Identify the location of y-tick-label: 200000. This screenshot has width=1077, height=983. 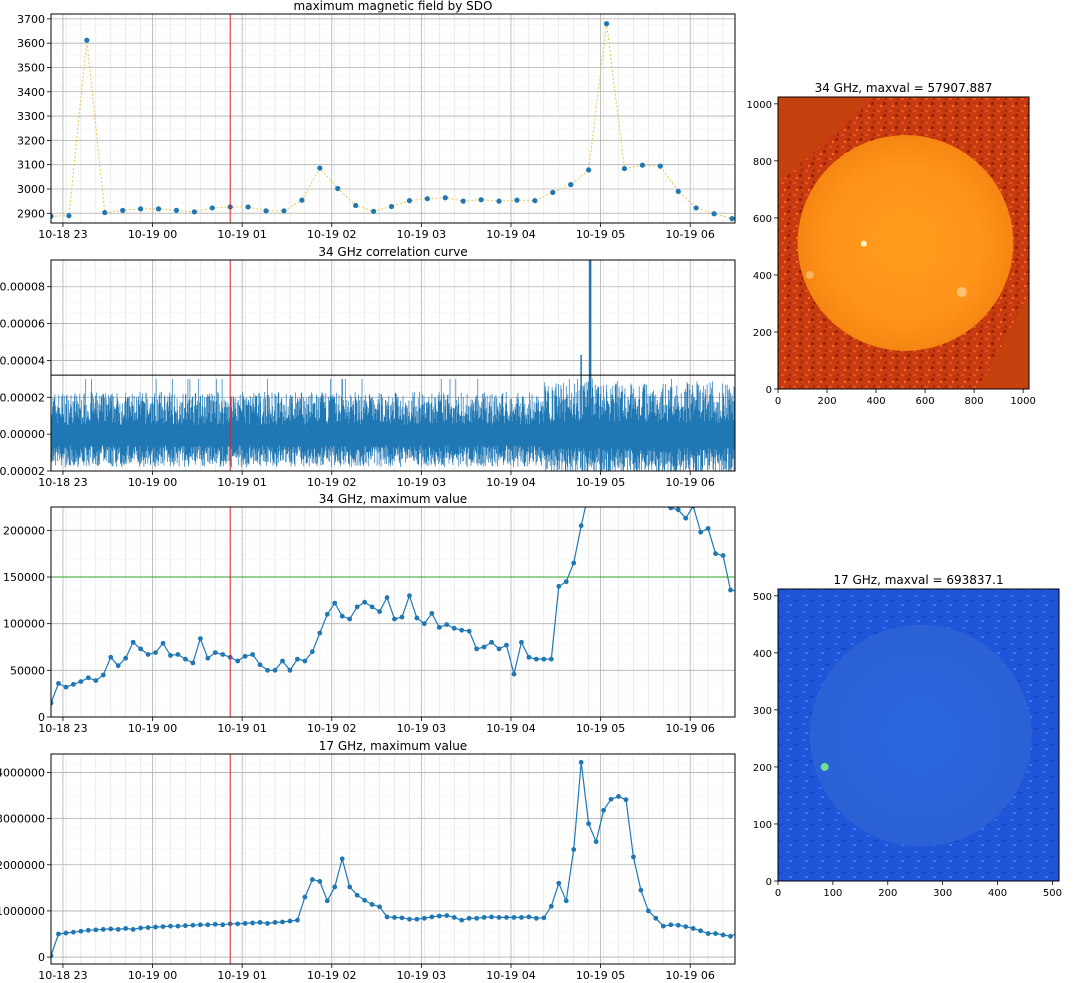
(24, 530).